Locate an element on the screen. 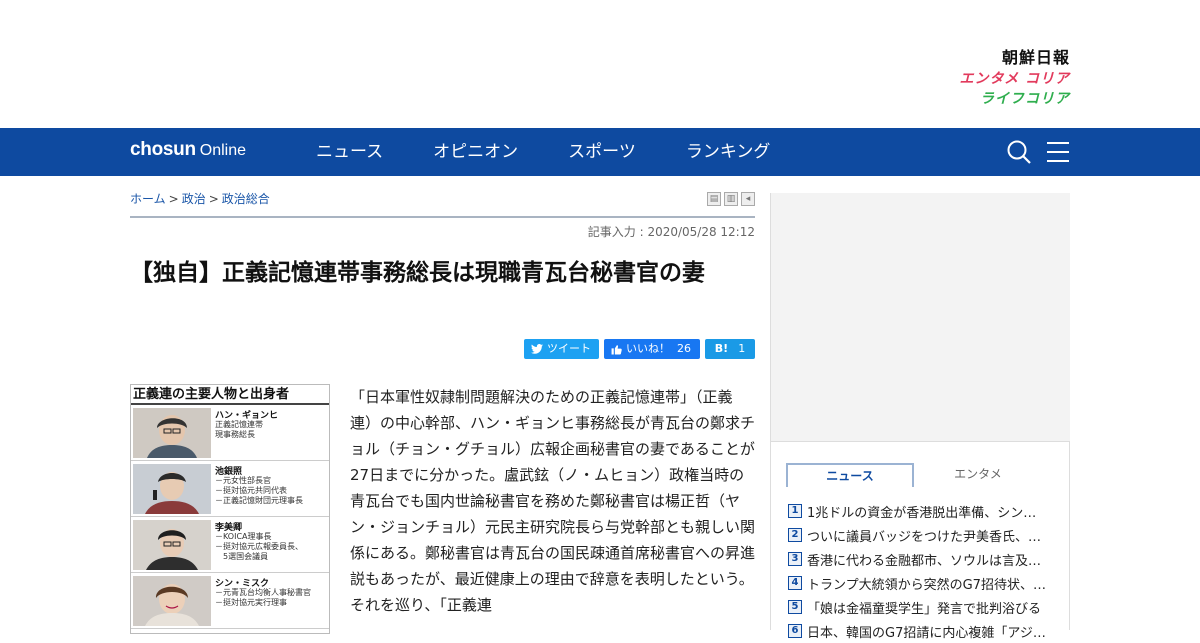 The height and width of the screenshot is (643, 1200). article-headline: 【独自】正義記憶連帯事務総長は現職青瓦台秘書官の妻 is located at coordinates (417, 273).